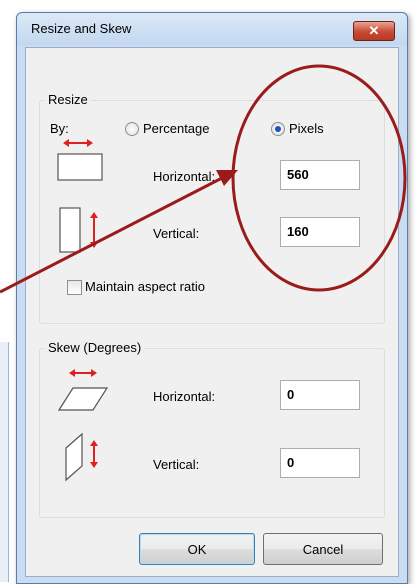  Describe the element at coordinates (111, 235) in the screenshot. I see `annotation-arrow-line` at that location.